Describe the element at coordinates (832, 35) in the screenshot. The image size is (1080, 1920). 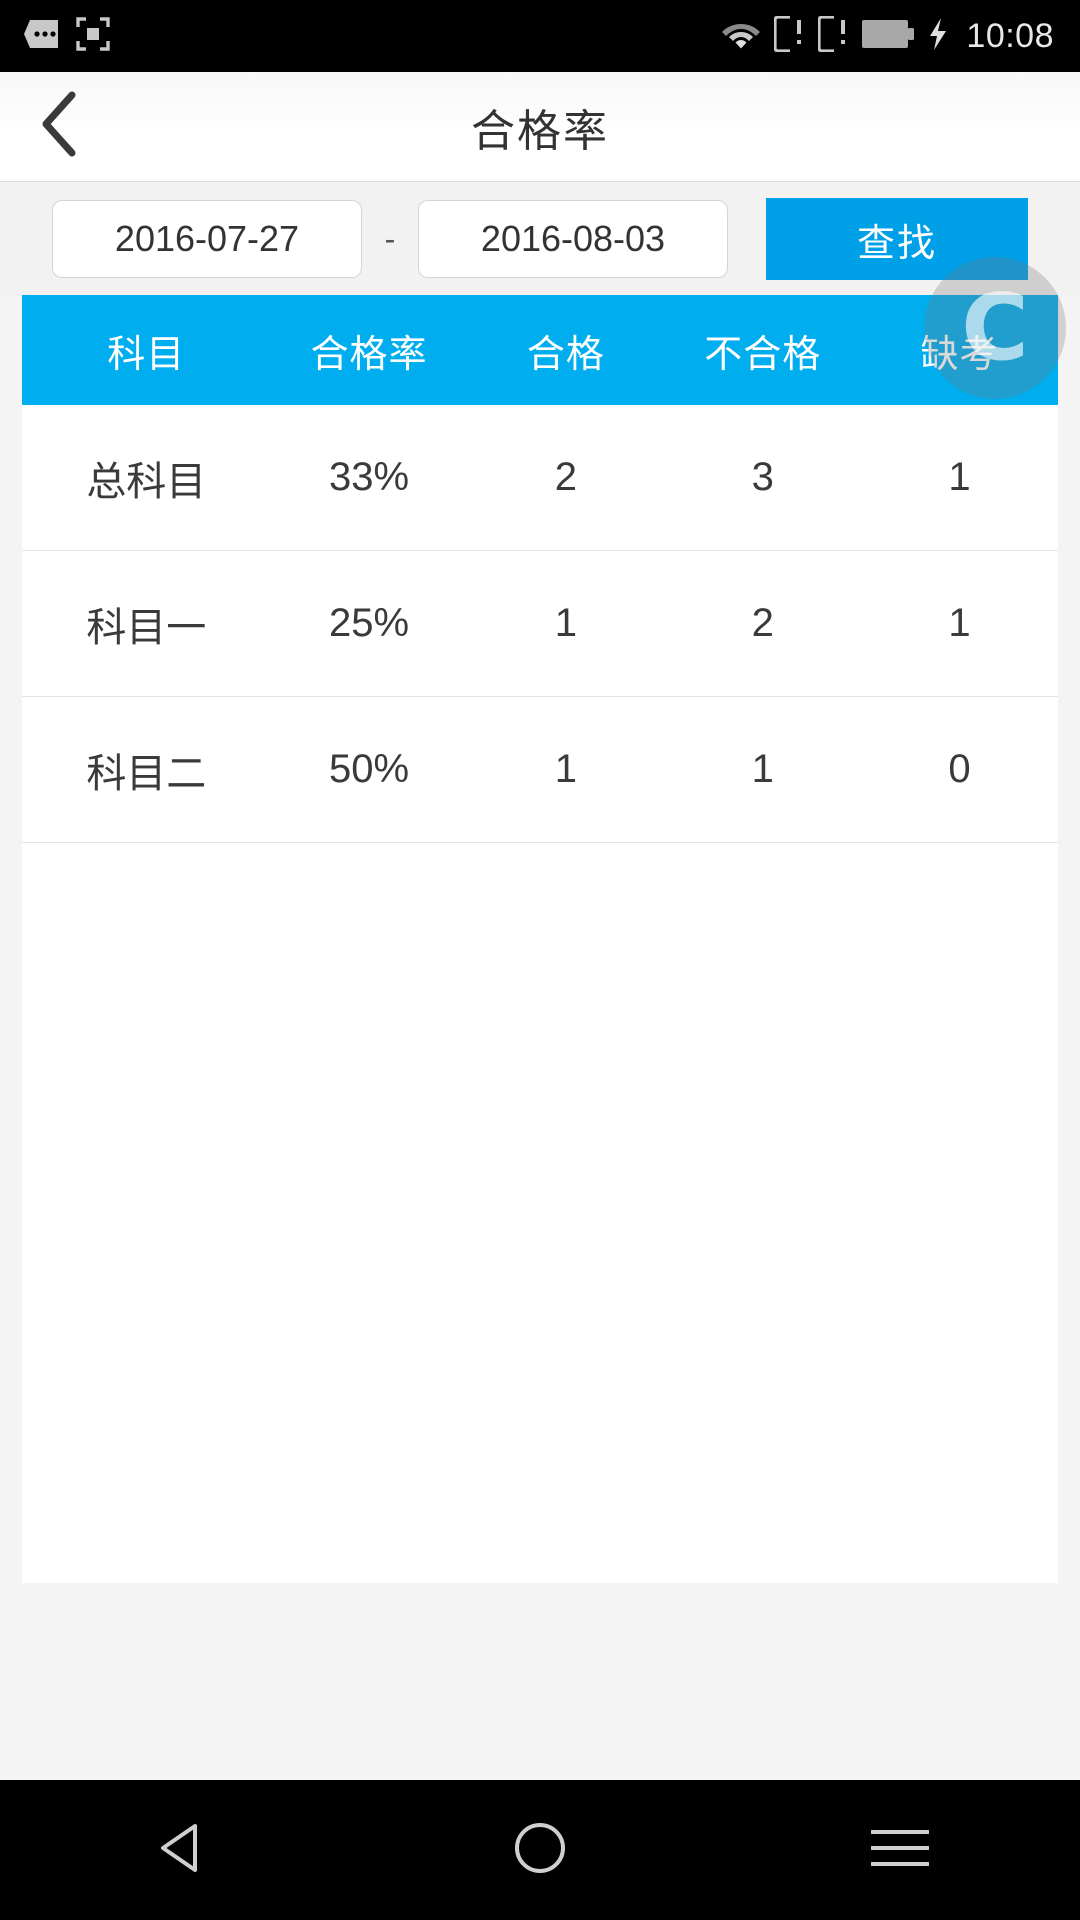
I see `sim2-icon` at that location.